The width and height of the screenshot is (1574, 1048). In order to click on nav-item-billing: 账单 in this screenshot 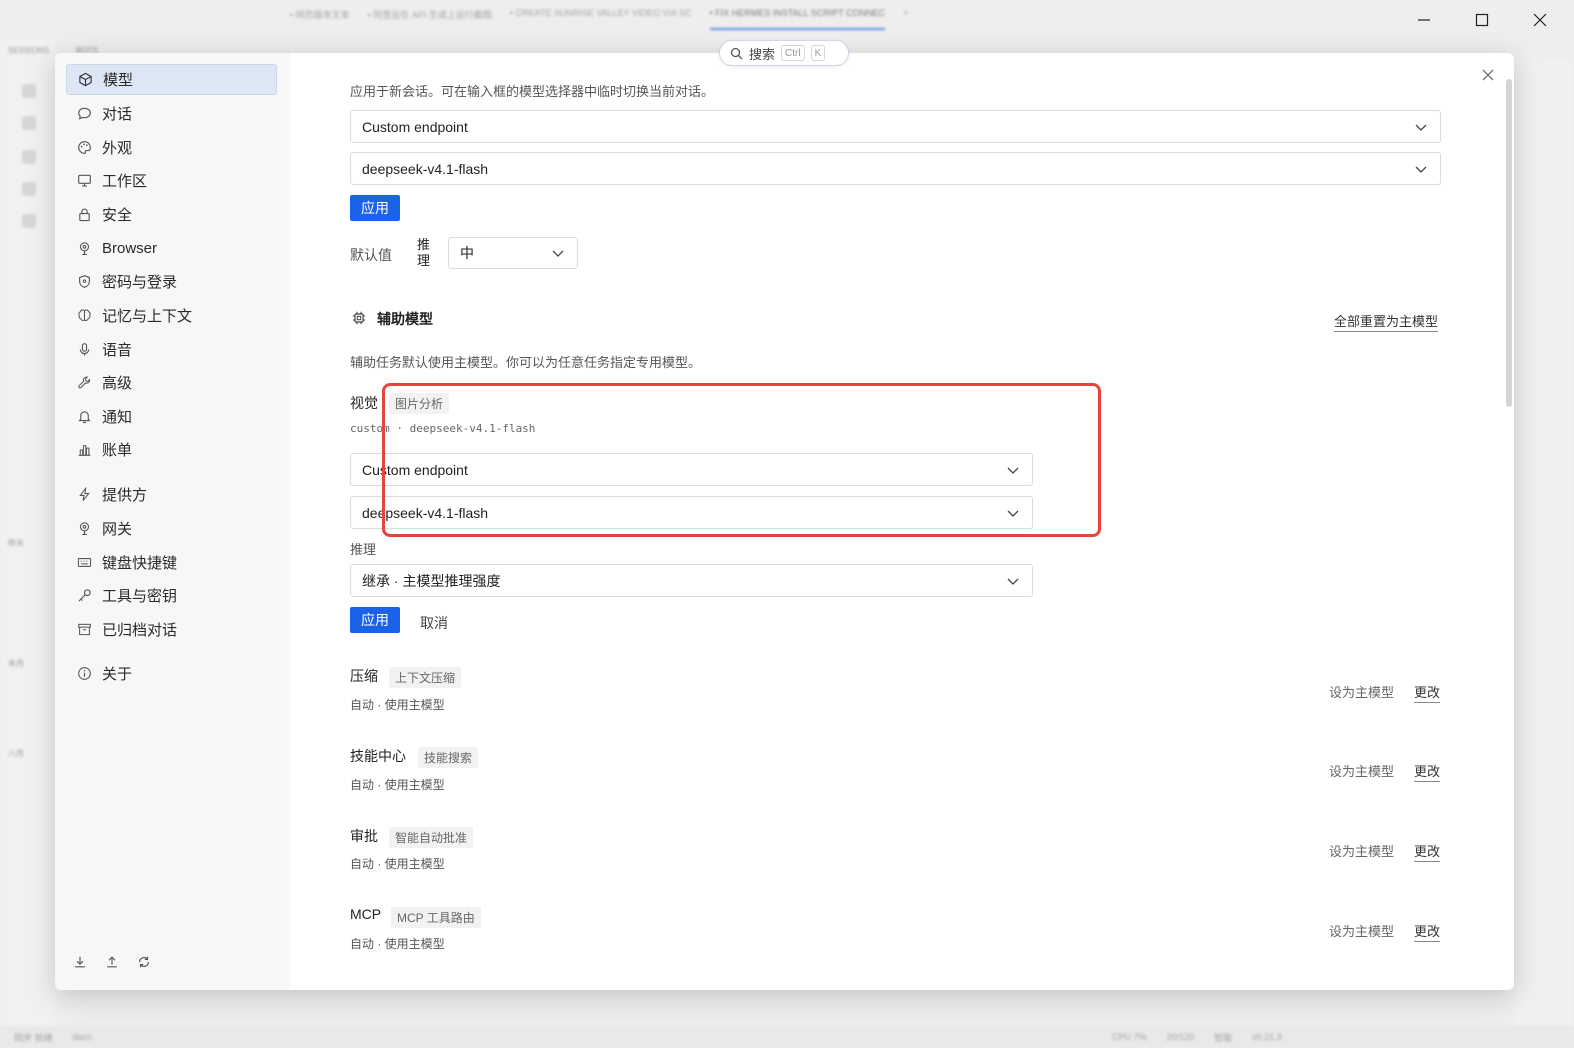, I will do `click(171, 449)`.